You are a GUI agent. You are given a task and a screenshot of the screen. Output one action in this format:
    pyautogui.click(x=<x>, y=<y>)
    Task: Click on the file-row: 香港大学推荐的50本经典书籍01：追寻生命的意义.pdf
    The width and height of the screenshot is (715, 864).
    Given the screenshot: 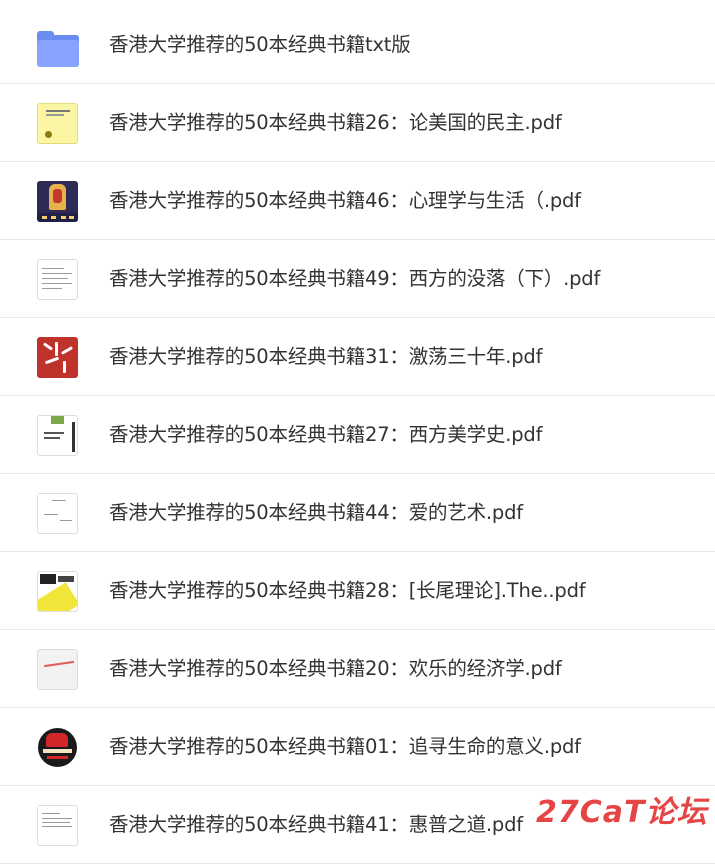 What is the action you would take?
    pyautogui.click(x=357, y=747)
    